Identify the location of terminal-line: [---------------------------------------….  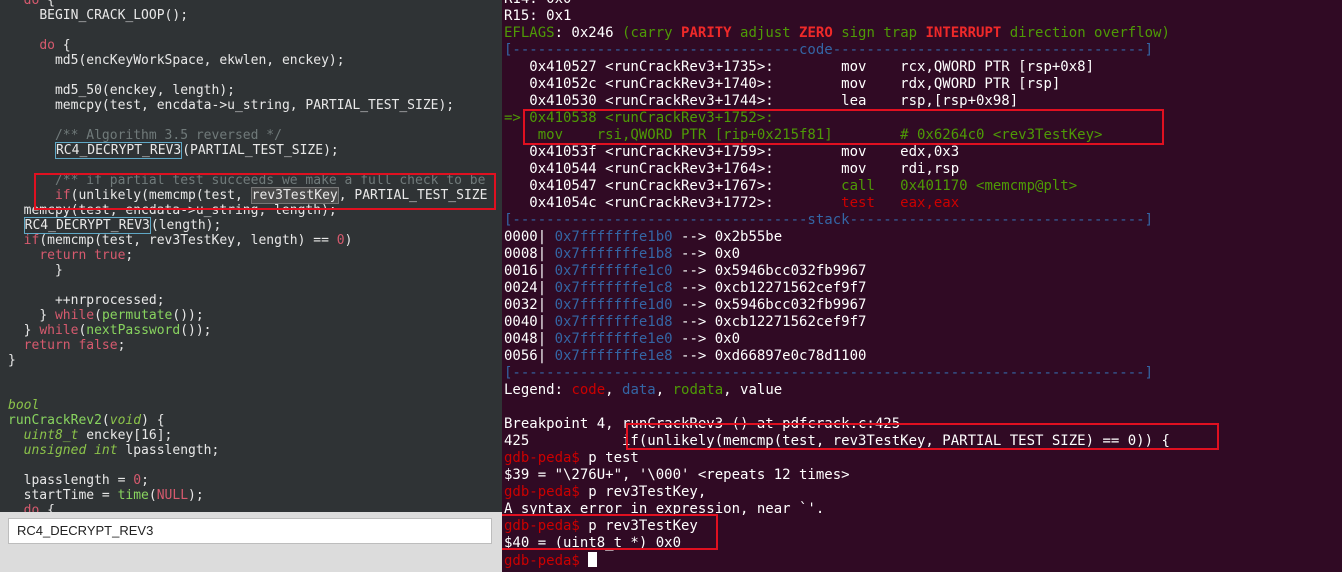
(828, 373).